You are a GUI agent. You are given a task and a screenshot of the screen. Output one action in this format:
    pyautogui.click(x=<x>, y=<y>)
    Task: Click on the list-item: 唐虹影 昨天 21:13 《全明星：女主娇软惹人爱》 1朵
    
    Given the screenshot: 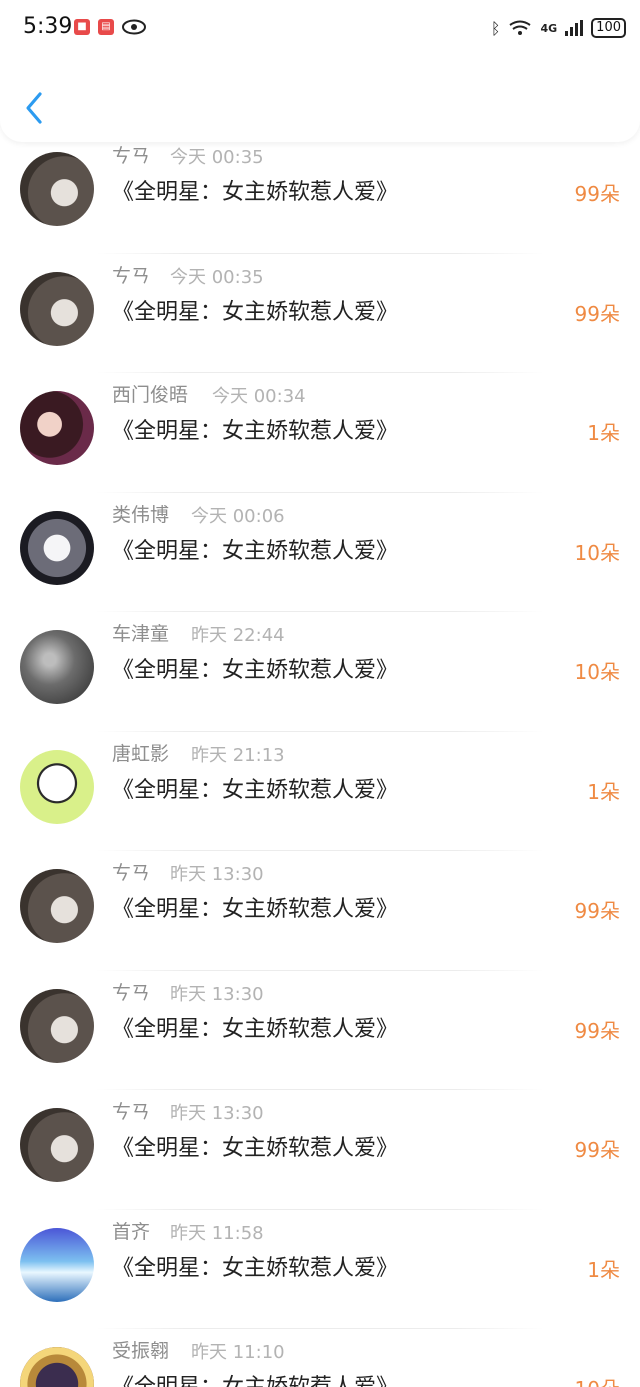 What is the action you would take?
    pyautogui.click(x=320, y=791)
    